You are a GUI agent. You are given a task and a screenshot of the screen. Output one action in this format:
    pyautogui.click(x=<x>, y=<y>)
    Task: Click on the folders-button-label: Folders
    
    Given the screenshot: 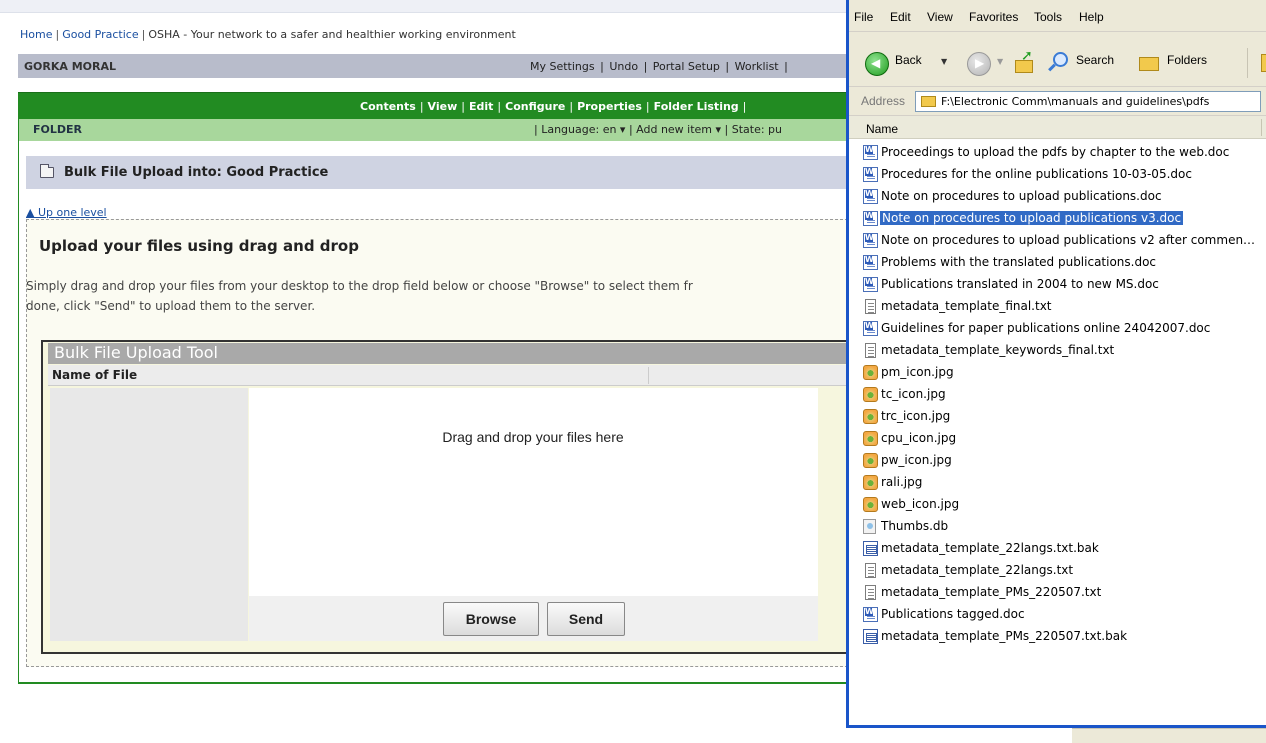 What is the action you would take?
    pyautogui.click(x=1187, y=60)
    